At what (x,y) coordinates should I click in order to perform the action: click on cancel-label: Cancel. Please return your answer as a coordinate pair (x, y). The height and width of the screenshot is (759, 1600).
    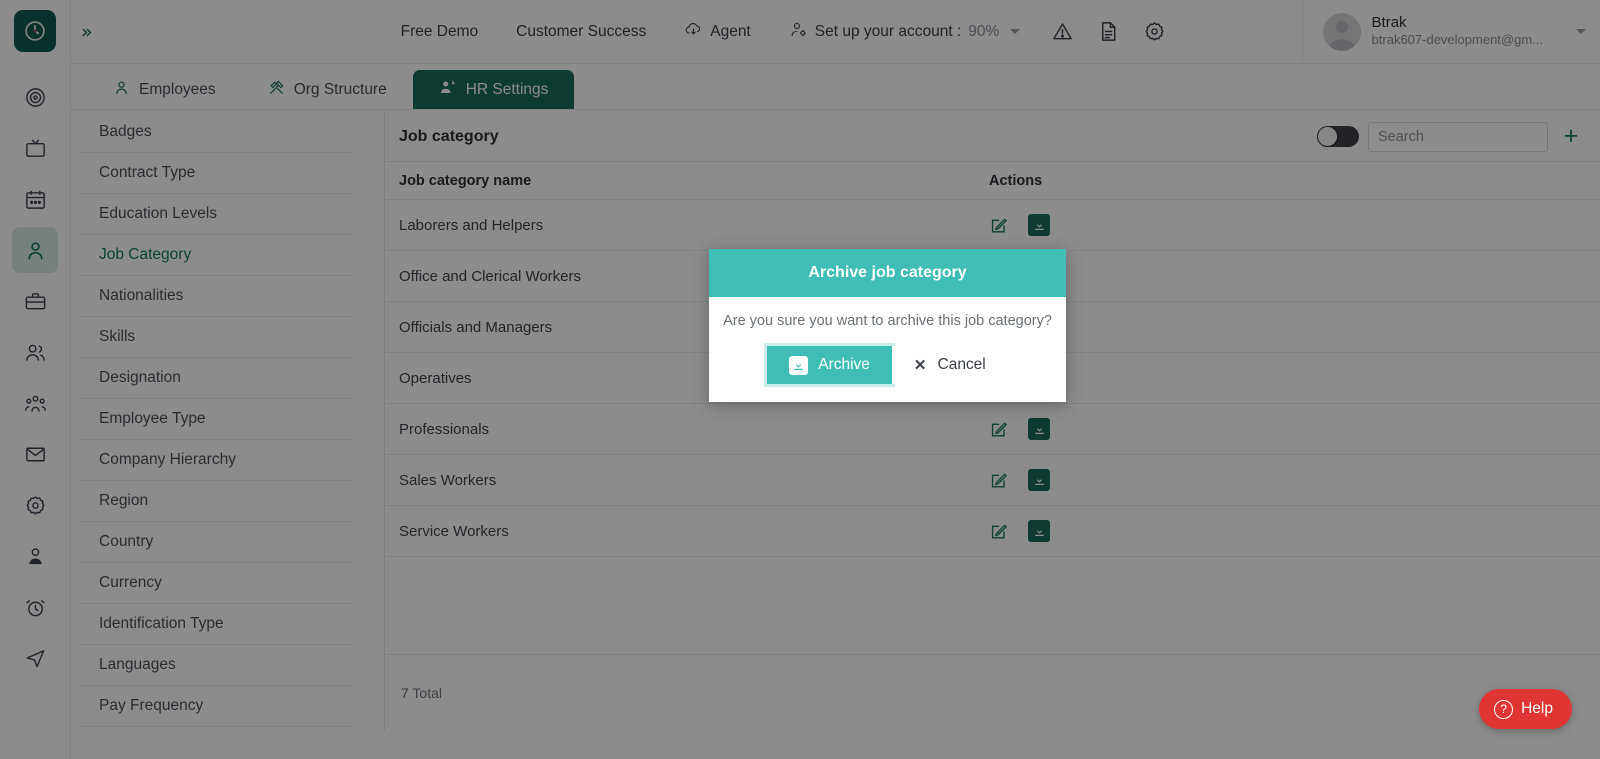
    Looking at the image, I should click on (961, 364).